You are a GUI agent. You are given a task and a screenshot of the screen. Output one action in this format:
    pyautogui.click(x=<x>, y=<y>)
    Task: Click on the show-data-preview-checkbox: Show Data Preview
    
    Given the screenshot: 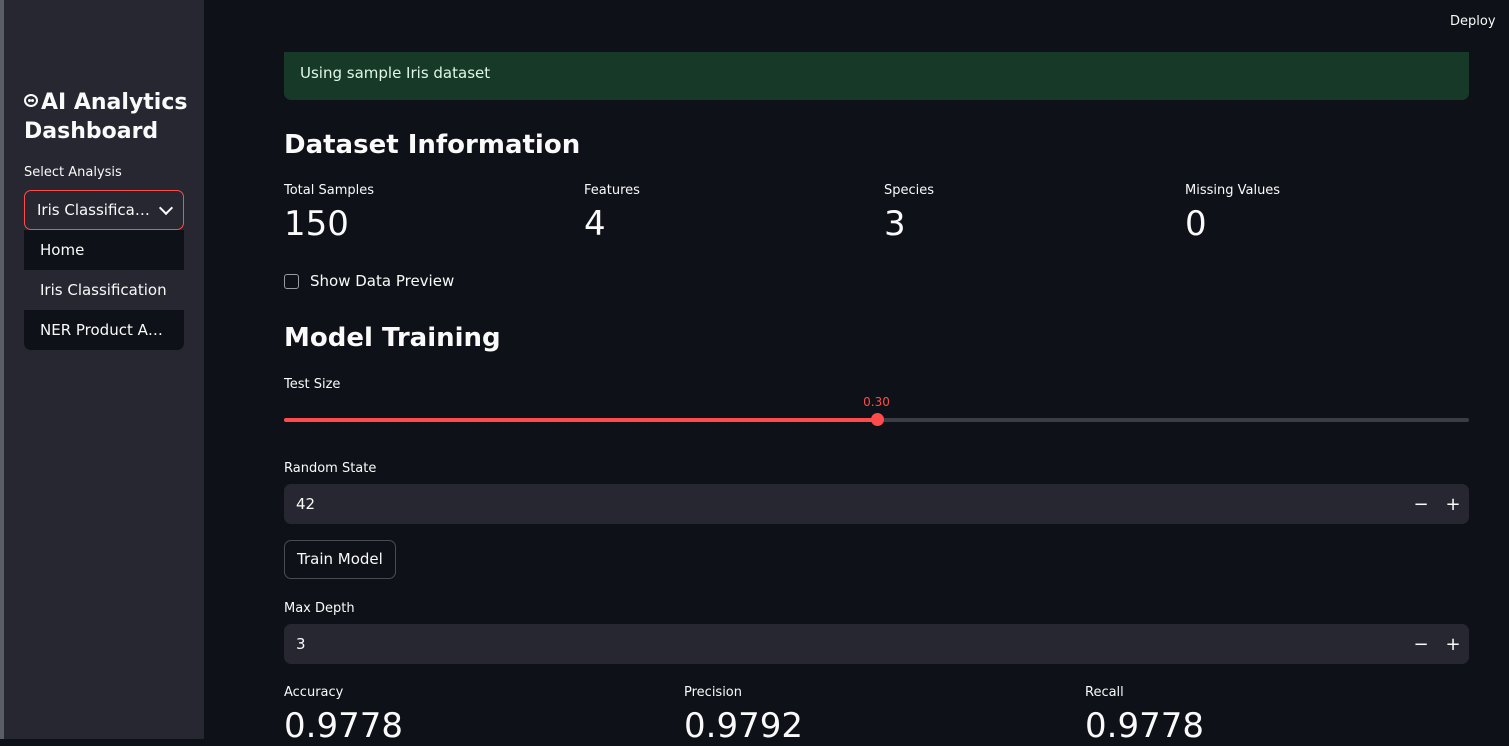 What is the action you would take?
    pyautogui.click(x=369, y=281)
    